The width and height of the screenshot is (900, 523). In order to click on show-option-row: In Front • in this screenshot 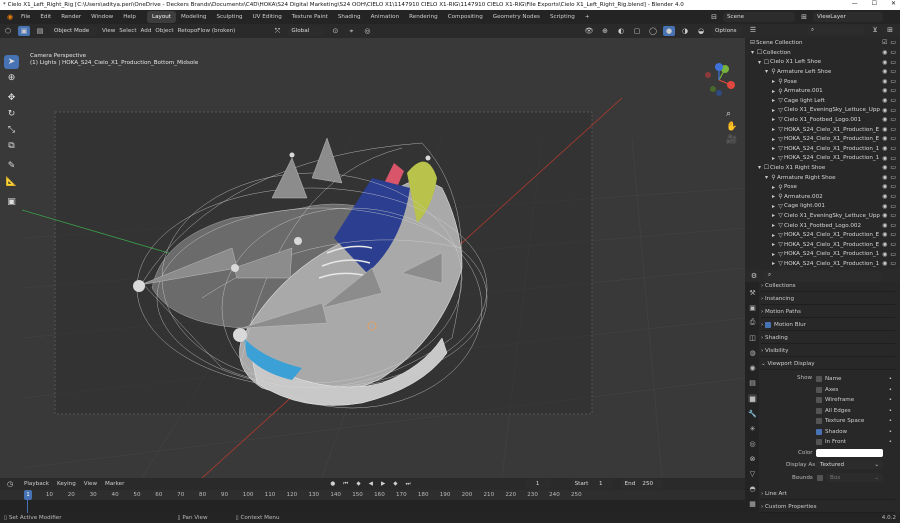, I will do `click(854, 442)`.